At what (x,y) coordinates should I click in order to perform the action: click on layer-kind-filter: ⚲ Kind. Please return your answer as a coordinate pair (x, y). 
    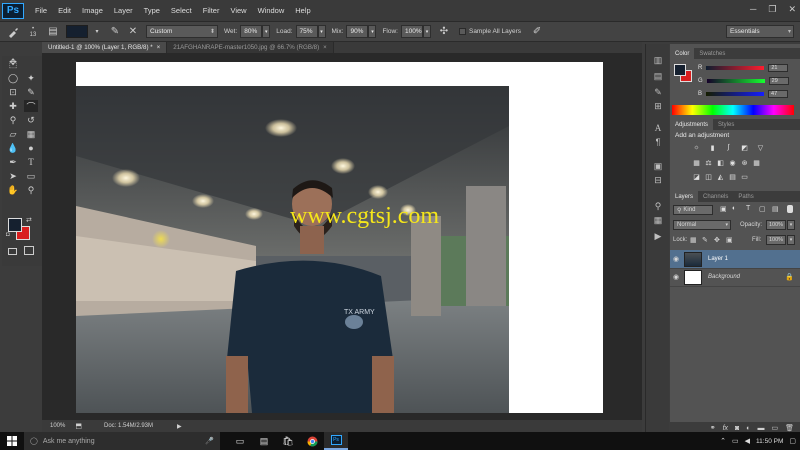
    Looking at the image, I should click on (693, 210).